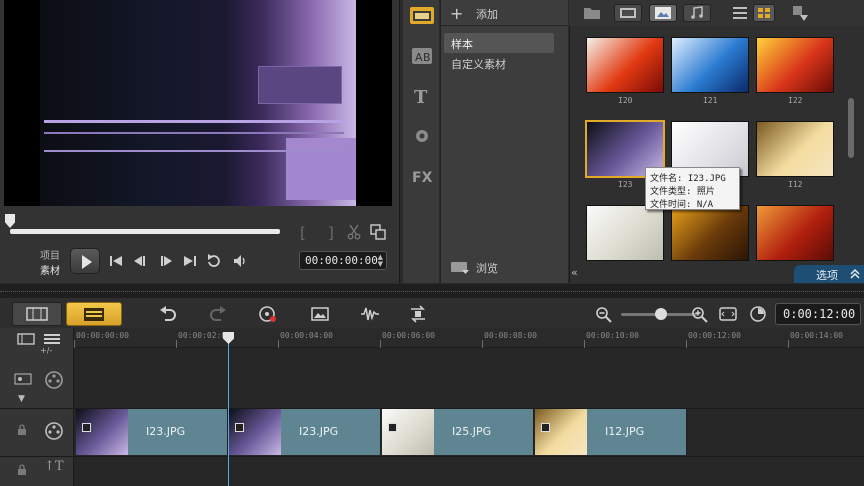 The image size is (864, 486). I want to click on add-folder-button: + 添加, so click(474, 13).